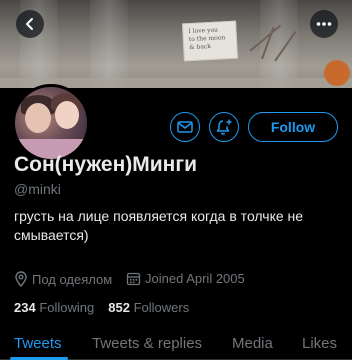  I want to click on profile-tabs: Tweets Tweets & replies Media Likes, so click(176, 344).